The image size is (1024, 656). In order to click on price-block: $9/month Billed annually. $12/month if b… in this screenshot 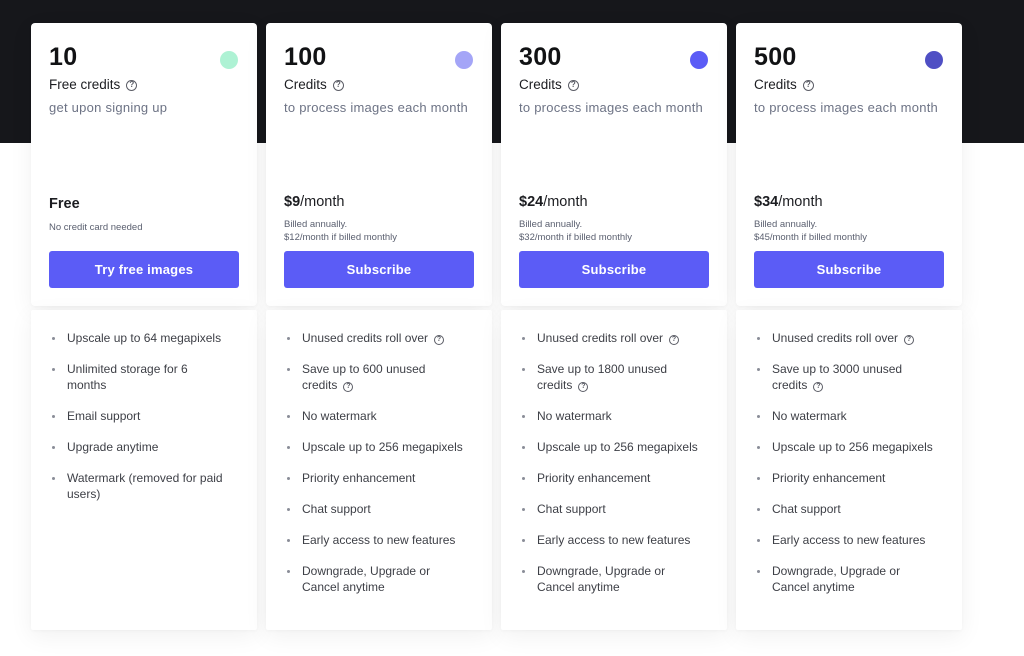, I will do `click(379, 218)`.